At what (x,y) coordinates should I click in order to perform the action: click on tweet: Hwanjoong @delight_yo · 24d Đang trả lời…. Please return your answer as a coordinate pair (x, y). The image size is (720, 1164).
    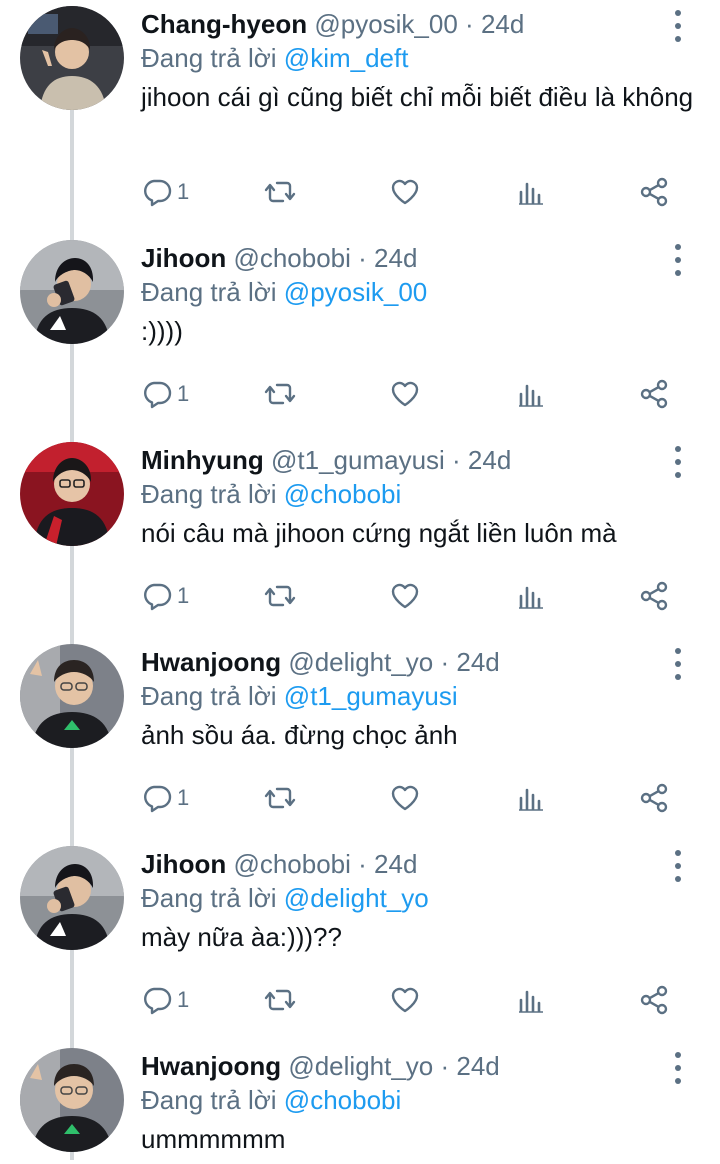
    Looking at the image, I should click on (360, 1103).